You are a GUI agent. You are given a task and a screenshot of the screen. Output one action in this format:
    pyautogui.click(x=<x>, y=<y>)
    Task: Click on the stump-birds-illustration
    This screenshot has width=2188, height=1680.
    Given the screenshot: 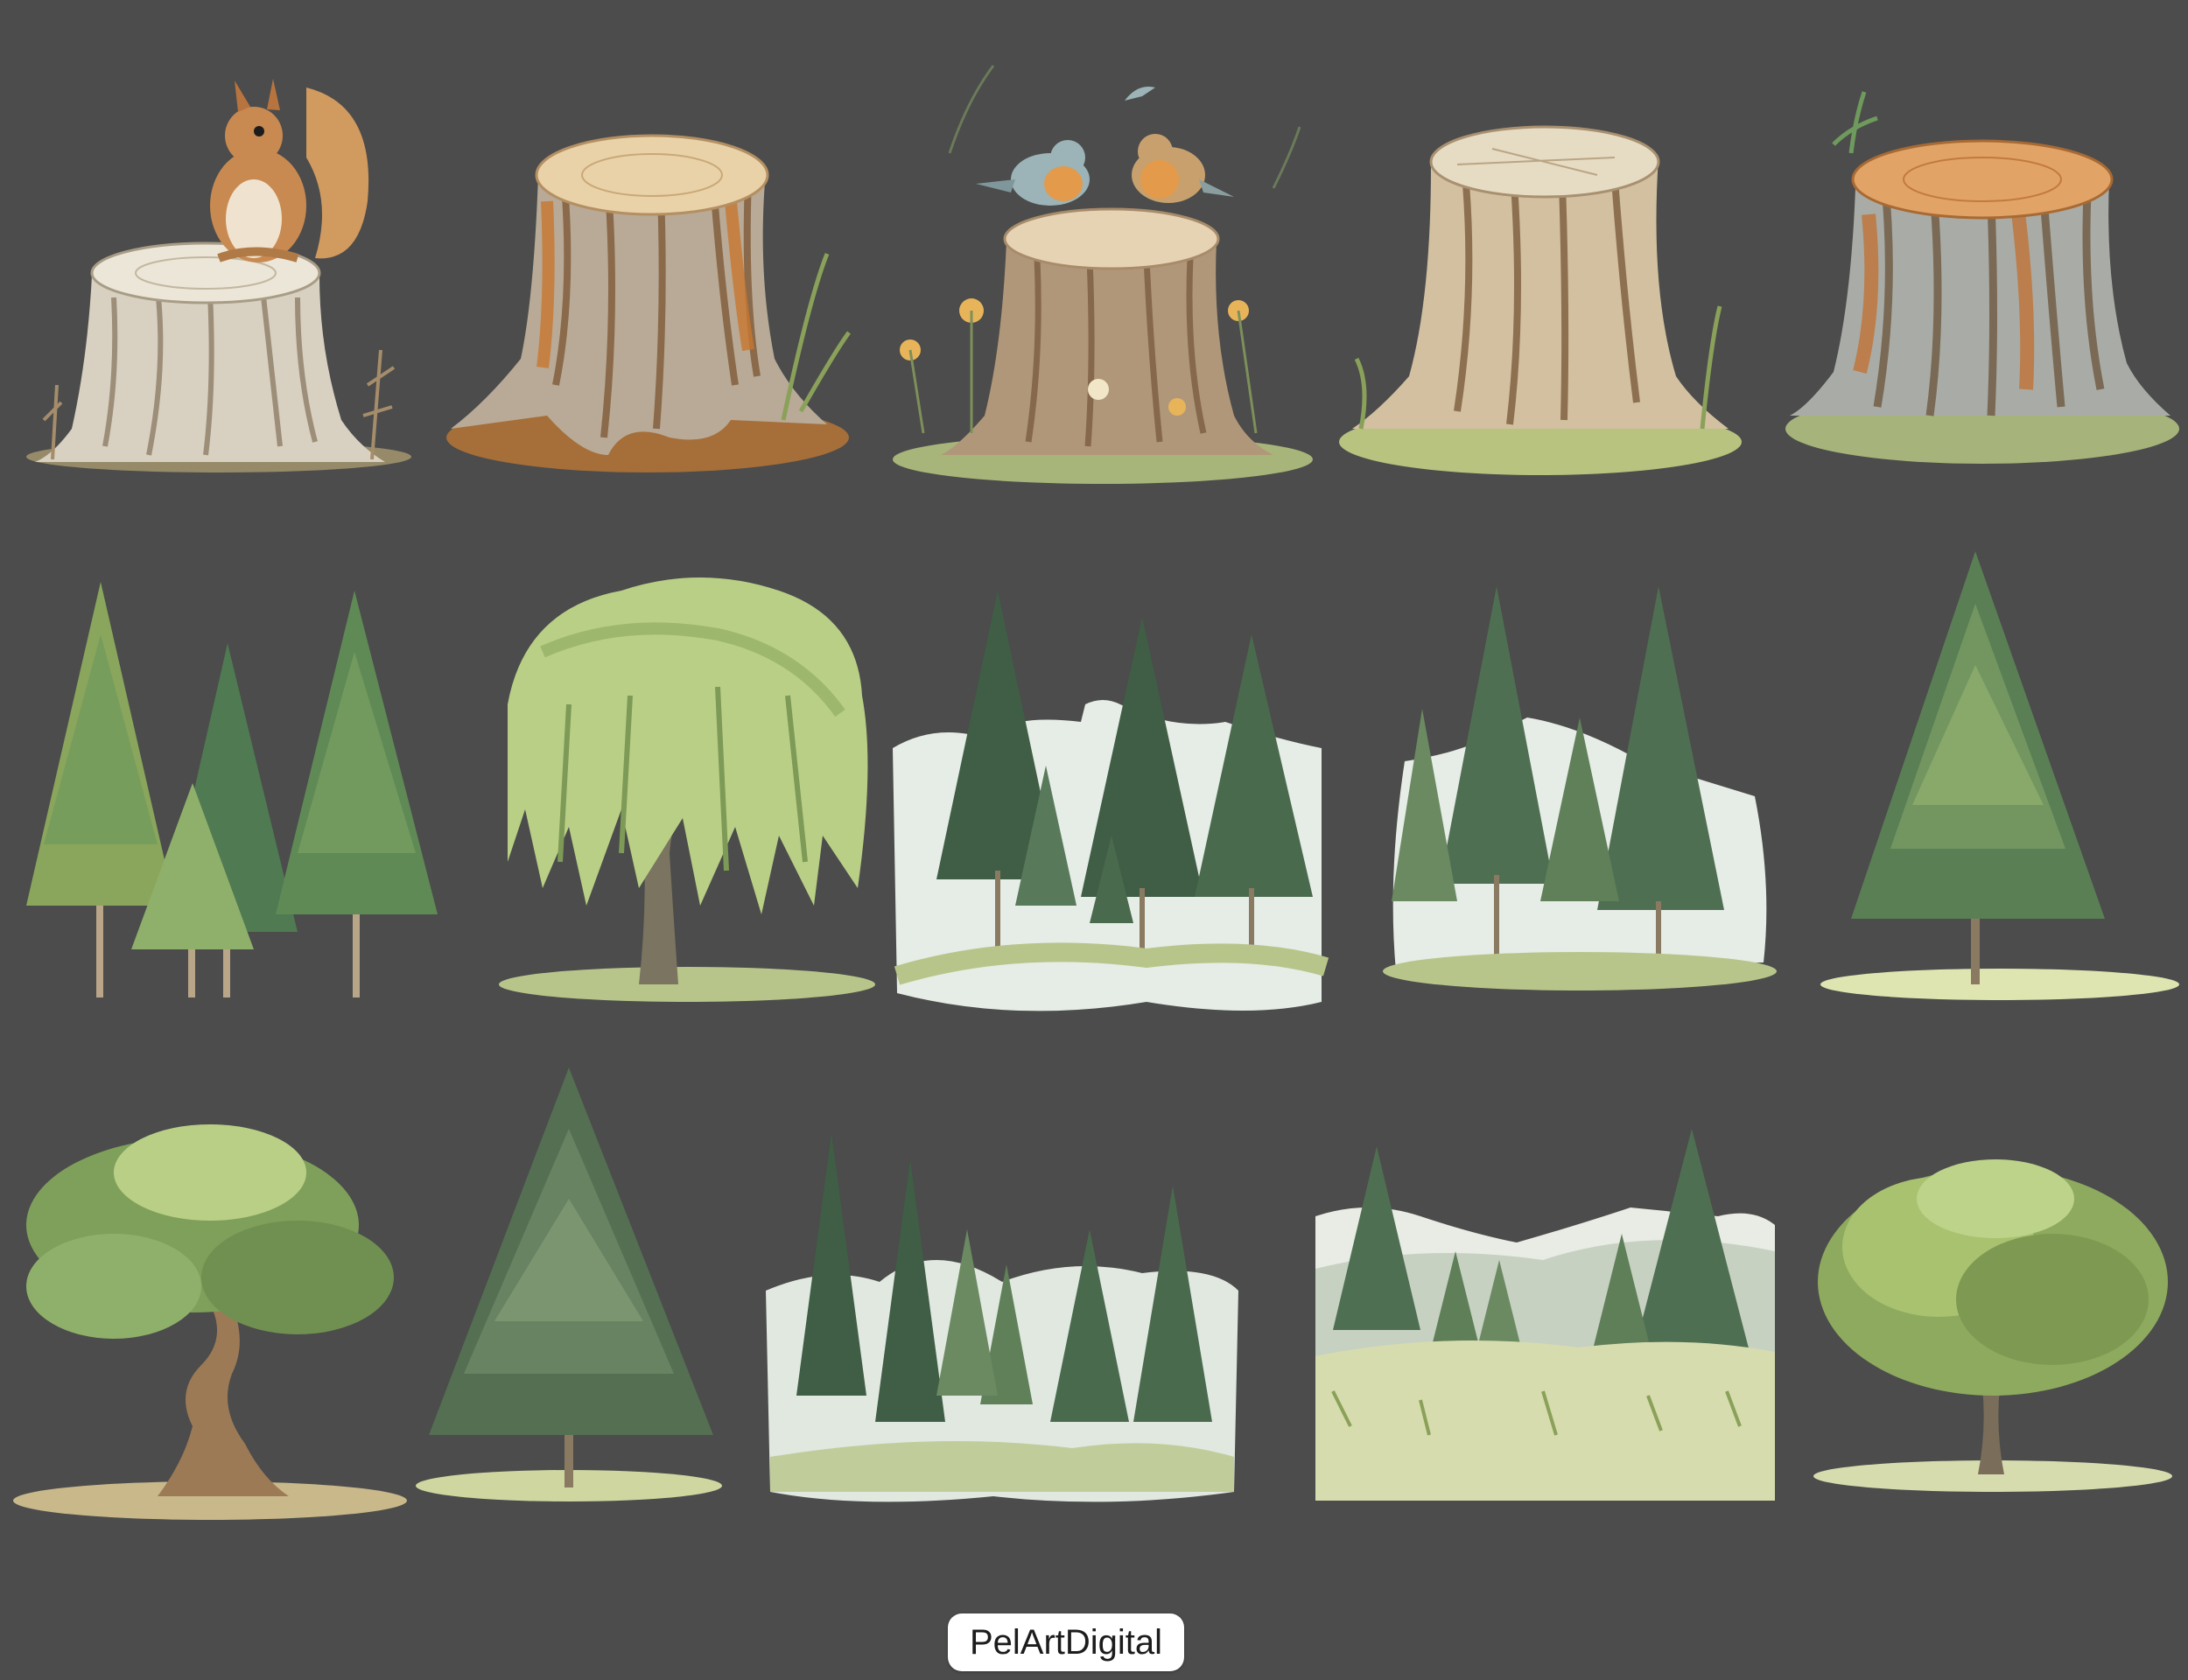 What is the action you would take?
    pyautogui.click(x=1102, y=267)
    